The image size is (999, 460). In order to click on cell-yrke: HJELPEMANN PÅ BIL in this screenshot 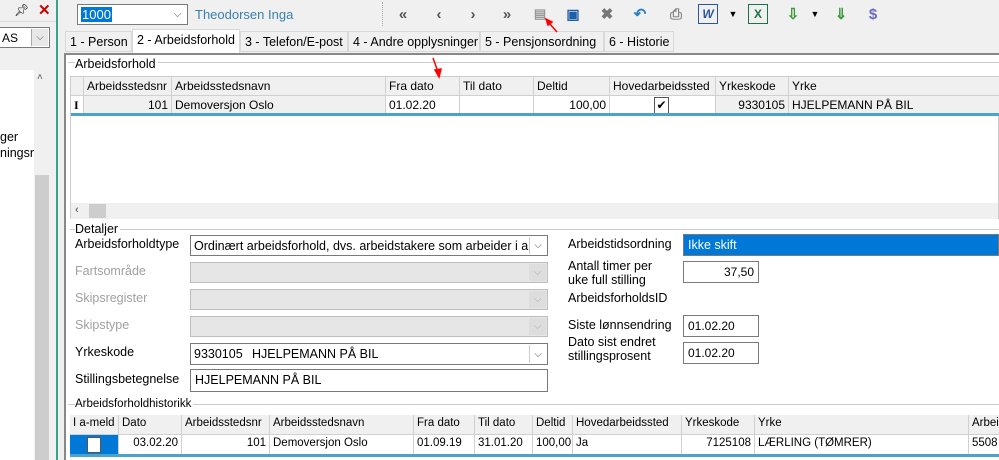, I will do `click(894, 104)`.